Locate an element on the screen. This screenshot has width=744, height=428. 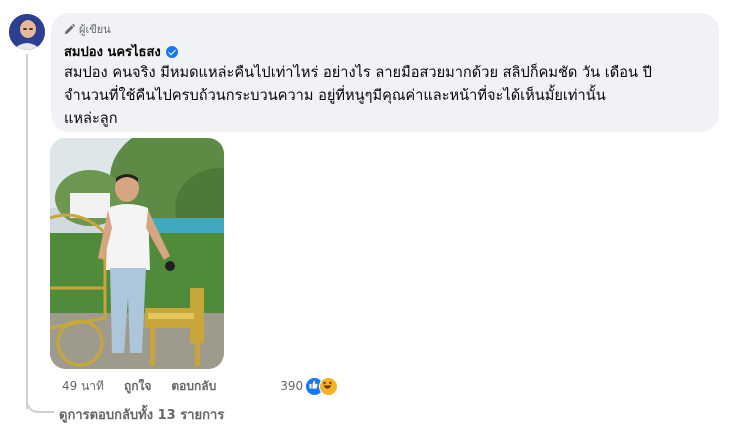
comment-timestamp: 49 นาที is located at coordinates (83, 386).